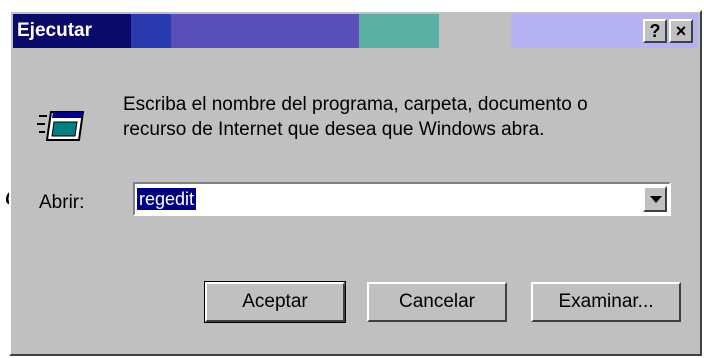 The height and width of the screenshot is (358, 704). Describe the element at coordinates (402, 199) in the screenshot. I see `open-combobox: regedit` at that location.